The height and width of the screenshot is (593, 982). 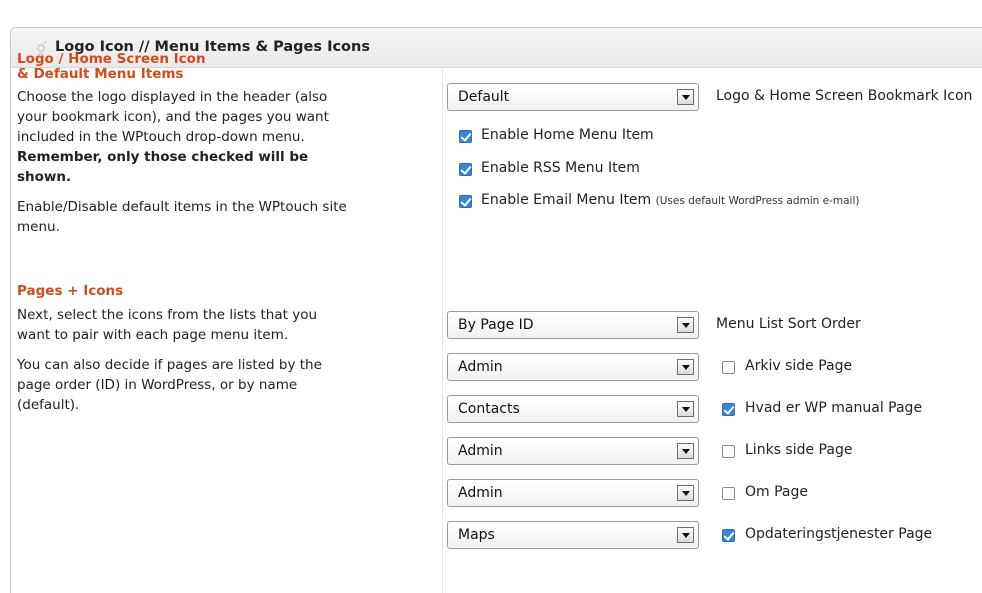 I want to click on select-value: Contacts, so click(x=489, y=409).